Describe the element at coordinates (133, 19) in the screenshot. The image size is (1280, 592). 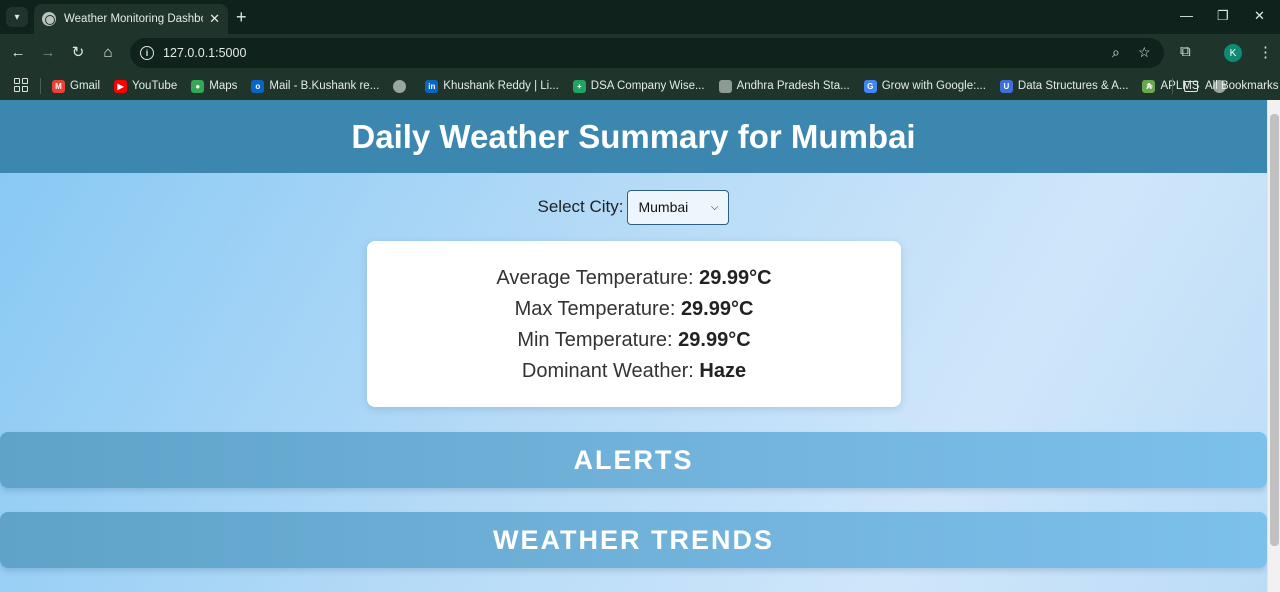
I see `tab-title: Weather Monitoring Dashboard` at that location.